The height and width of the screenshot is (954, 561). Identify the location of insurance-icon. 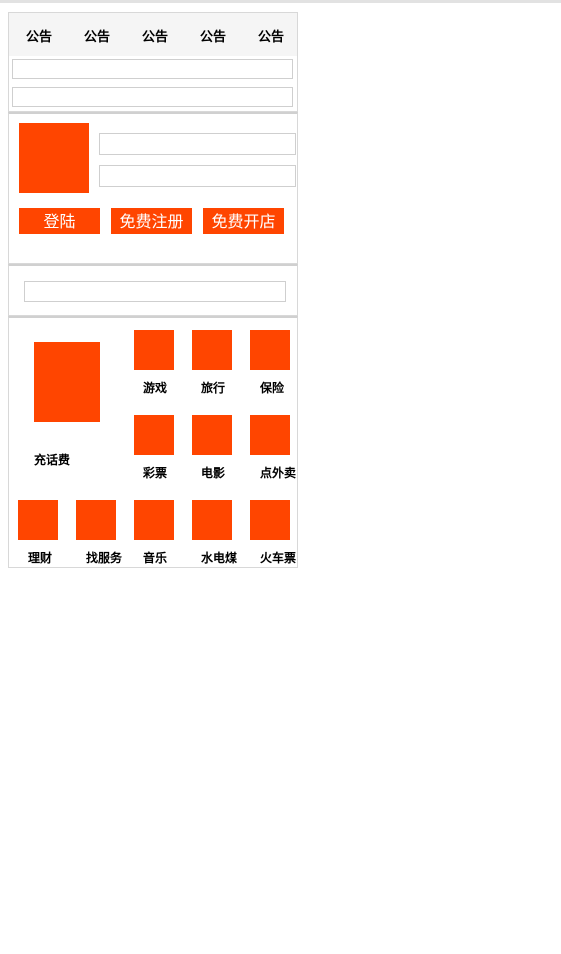
(270, 350).